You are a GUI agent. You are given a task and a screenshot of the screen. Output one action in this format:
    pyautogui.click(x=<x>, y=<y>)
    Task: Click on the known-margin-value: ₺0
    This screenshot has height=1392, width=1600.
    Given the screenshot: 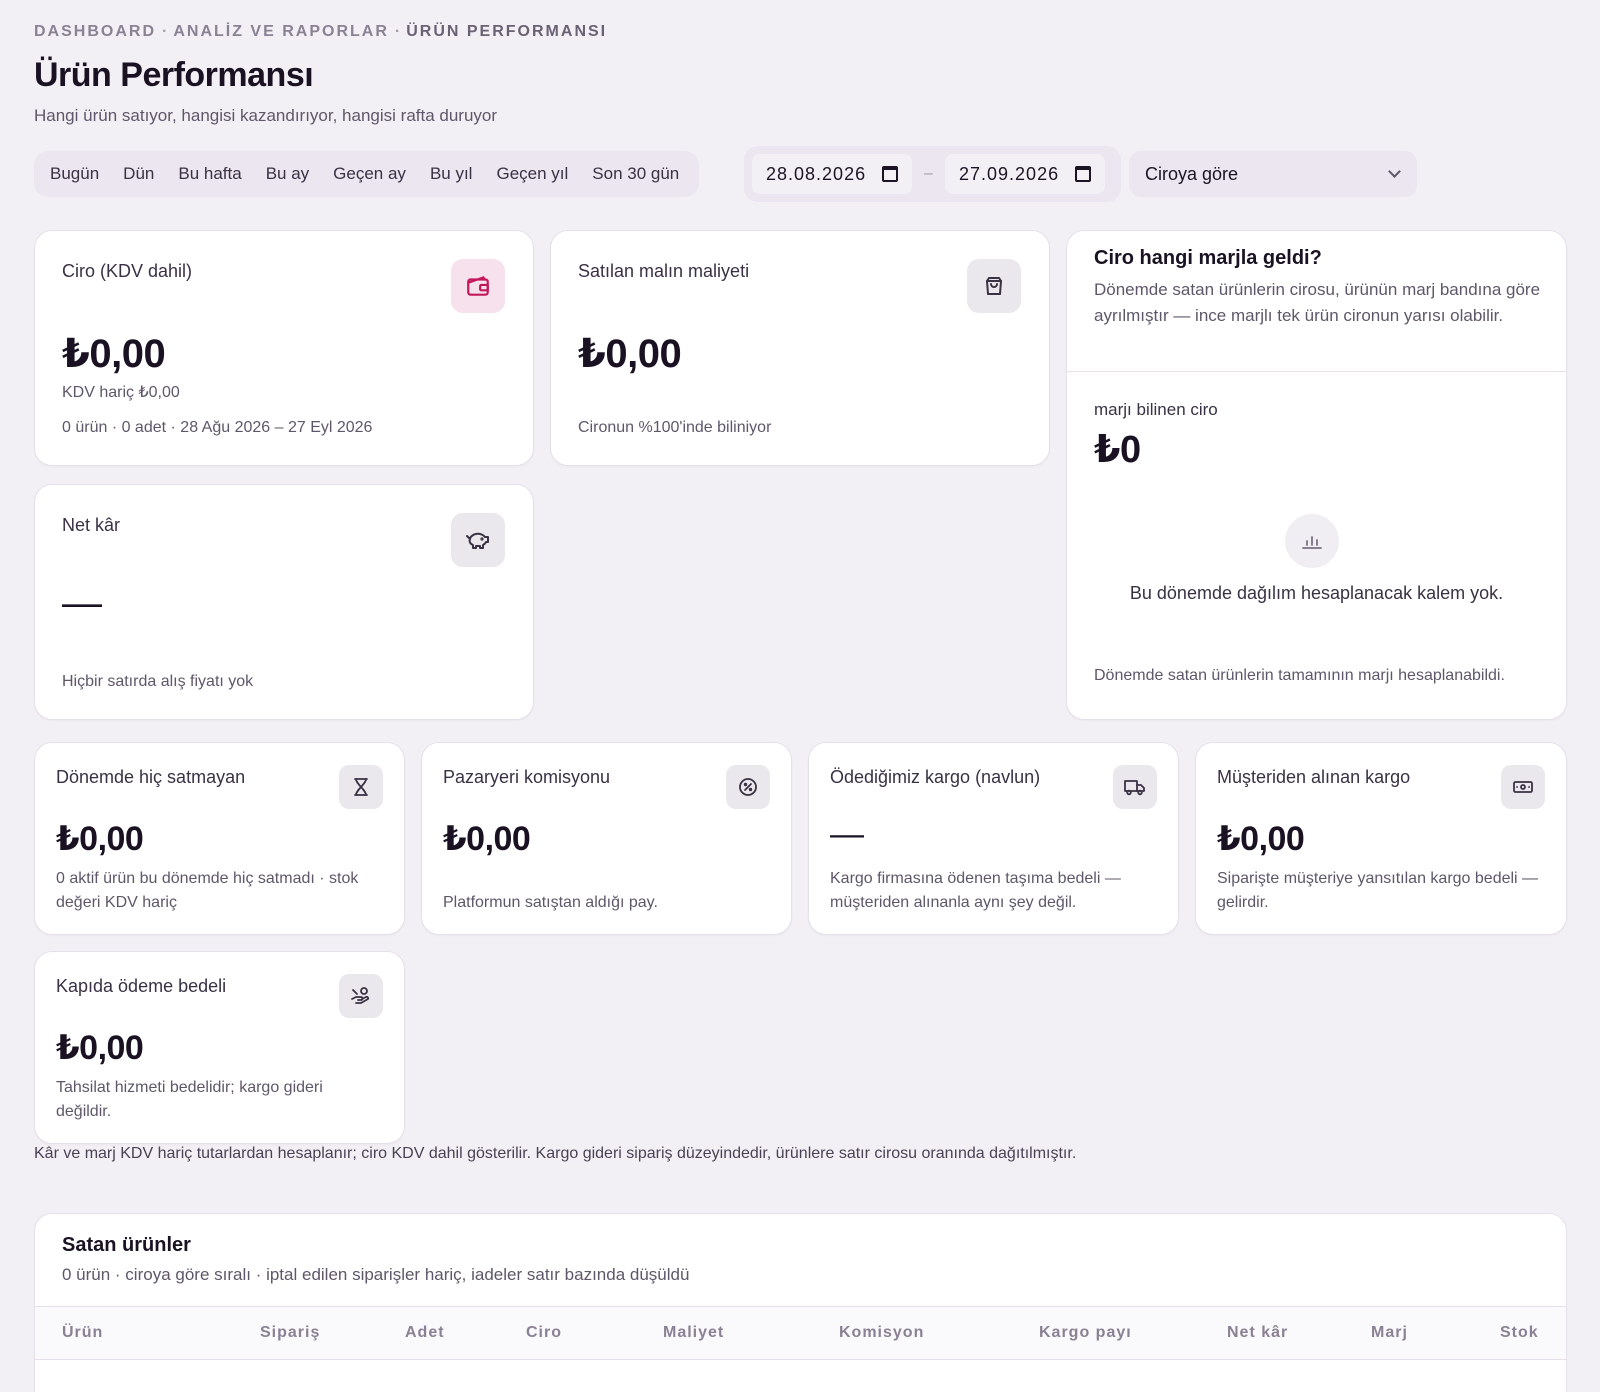 What is the action you would take?
    pyautogui.click(x=1117, y=450)
    